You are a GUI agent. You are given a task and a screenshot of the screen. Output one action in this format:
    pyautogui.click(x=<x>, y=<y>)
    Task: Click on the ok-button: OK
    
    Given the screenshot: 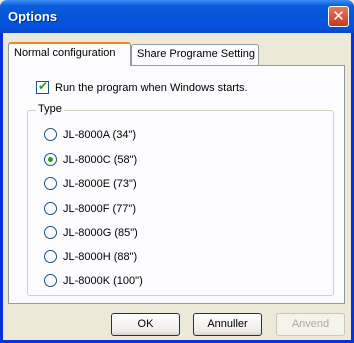 What is the action you would take?
    pyautogui.click(x=145, y=324)
    